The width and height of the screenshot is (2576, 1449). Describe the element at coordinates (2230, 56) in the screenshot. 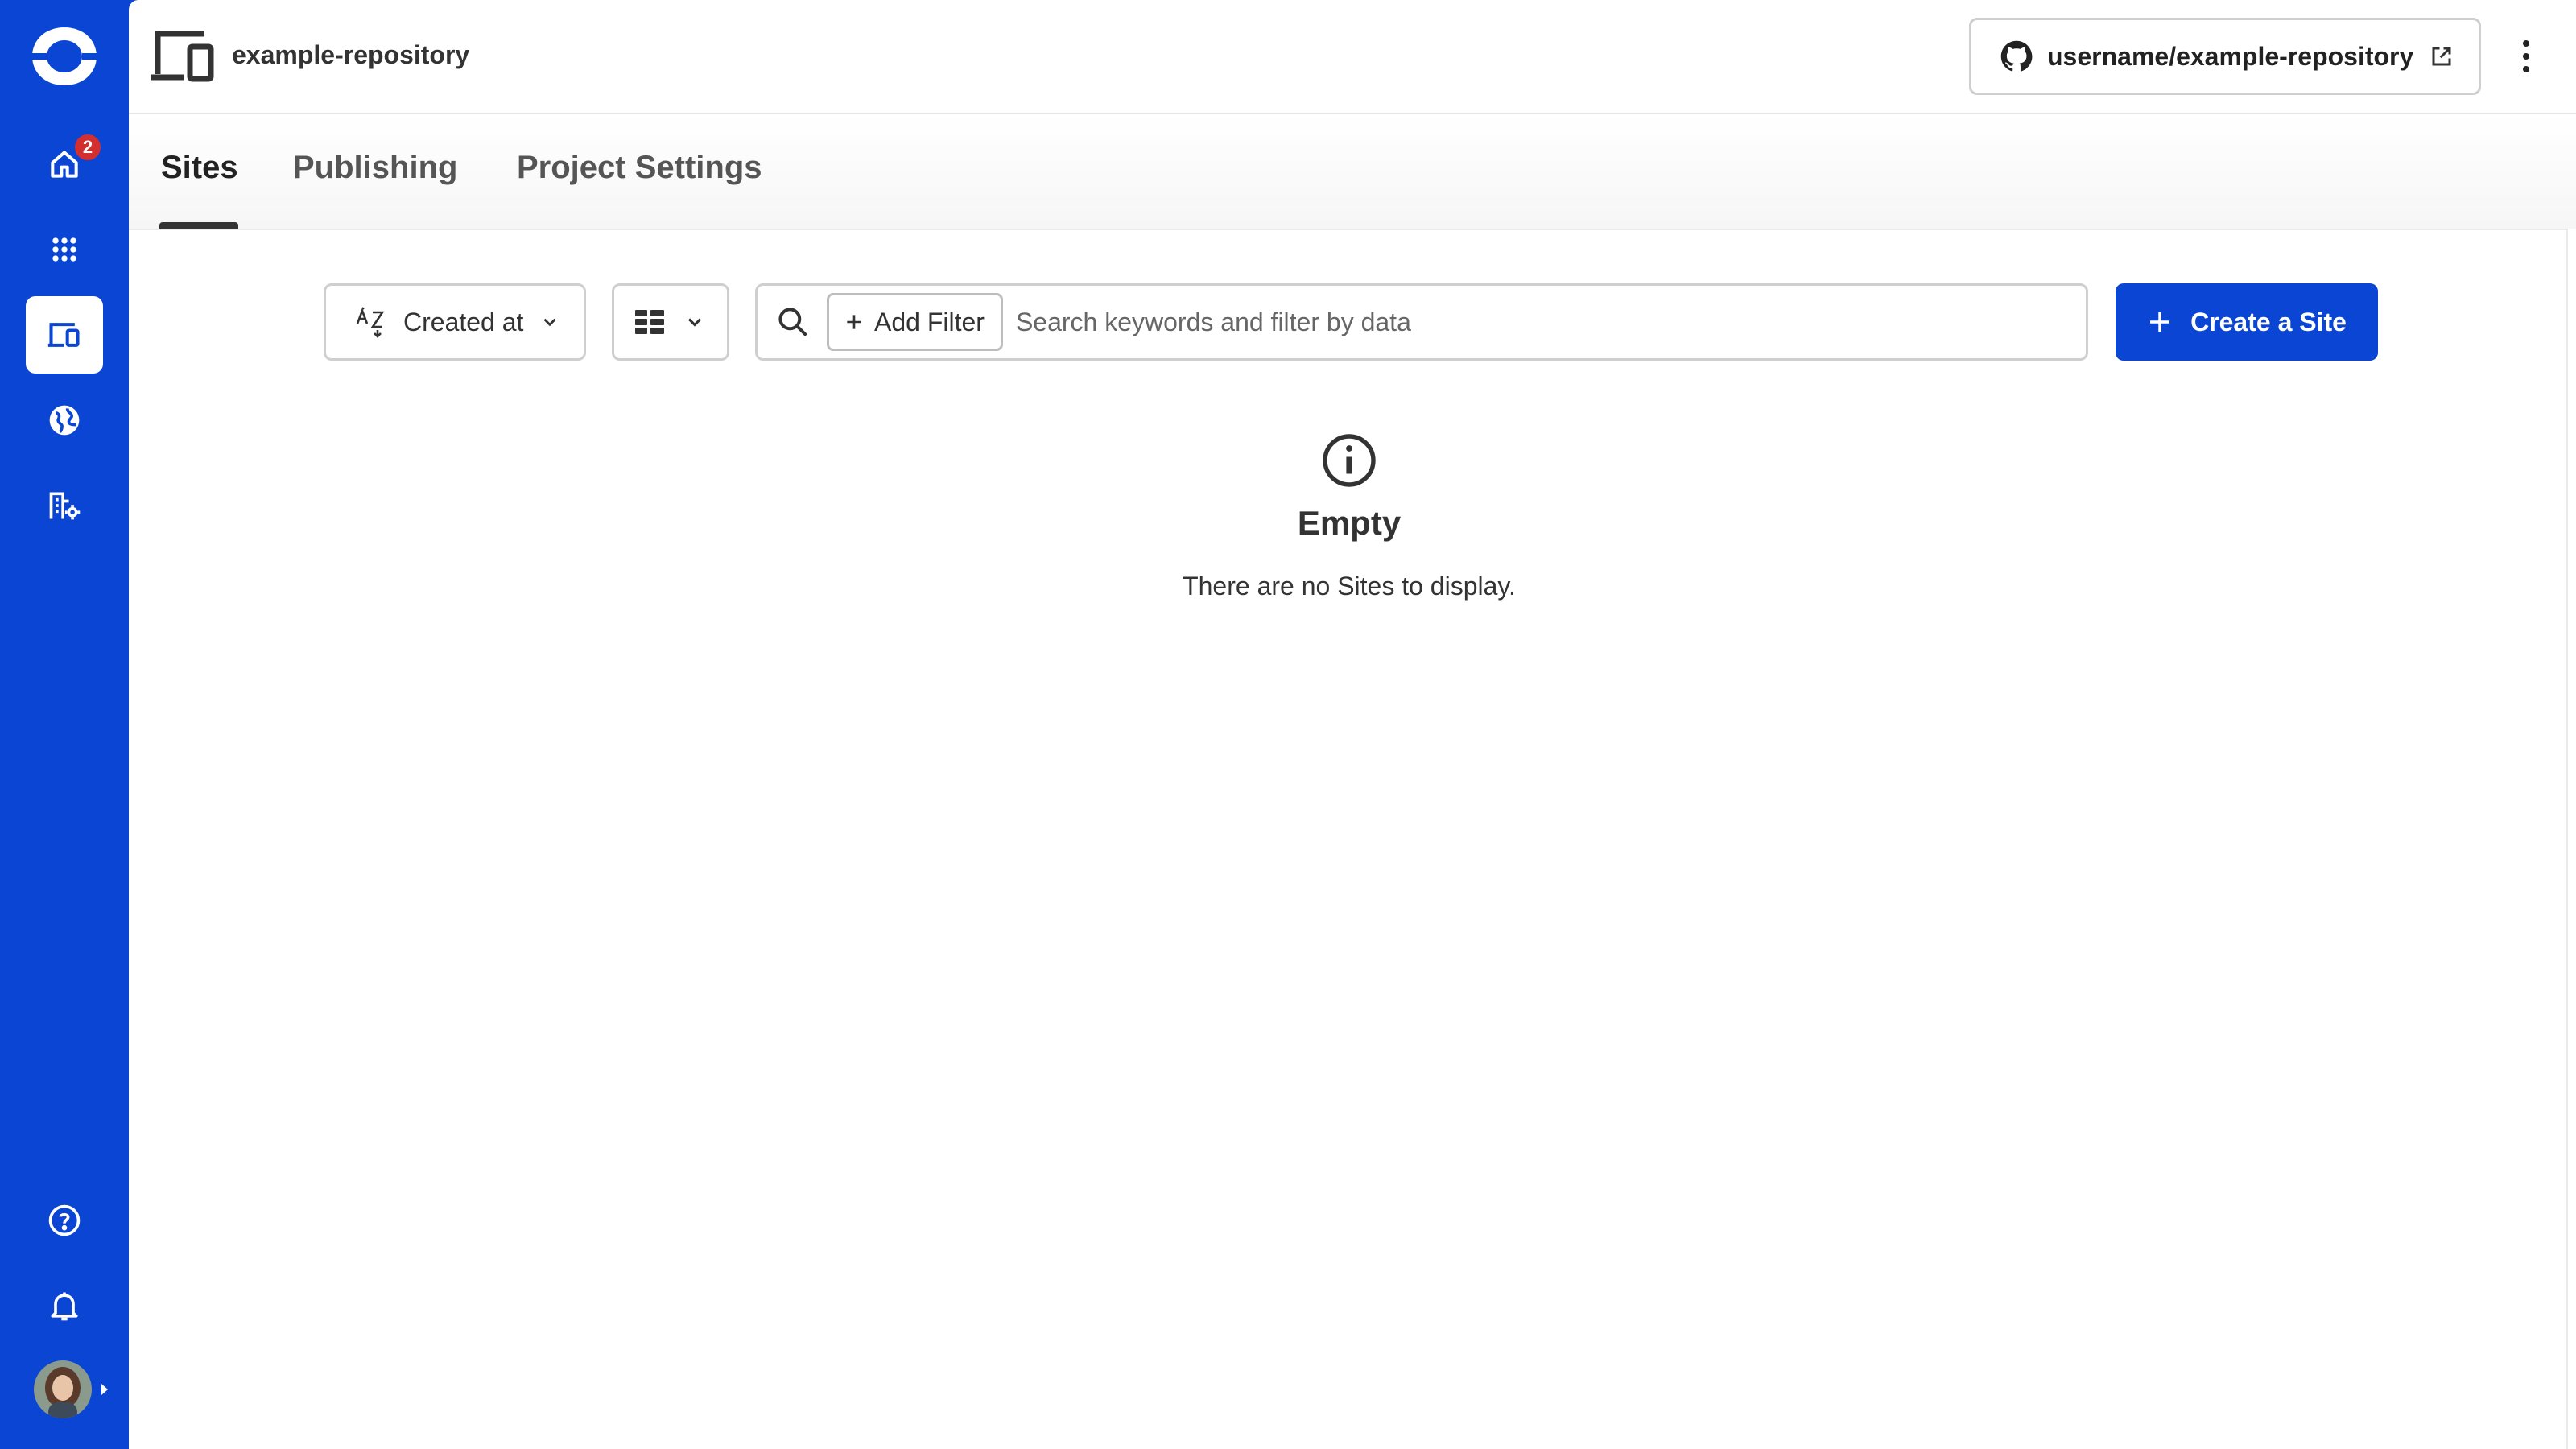

I see `repository-link-label: username/example-repository` at that location.